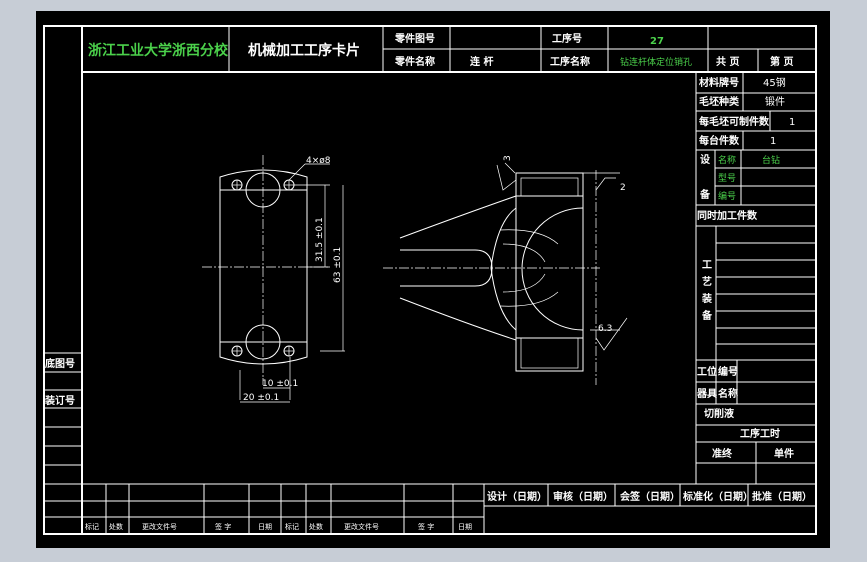 Image resolution: width=867 pixels, height=562 pixels. Describe the element at coordinates (705, 194) in the screenshot. I see `equipment-label-2: 备` at that location.